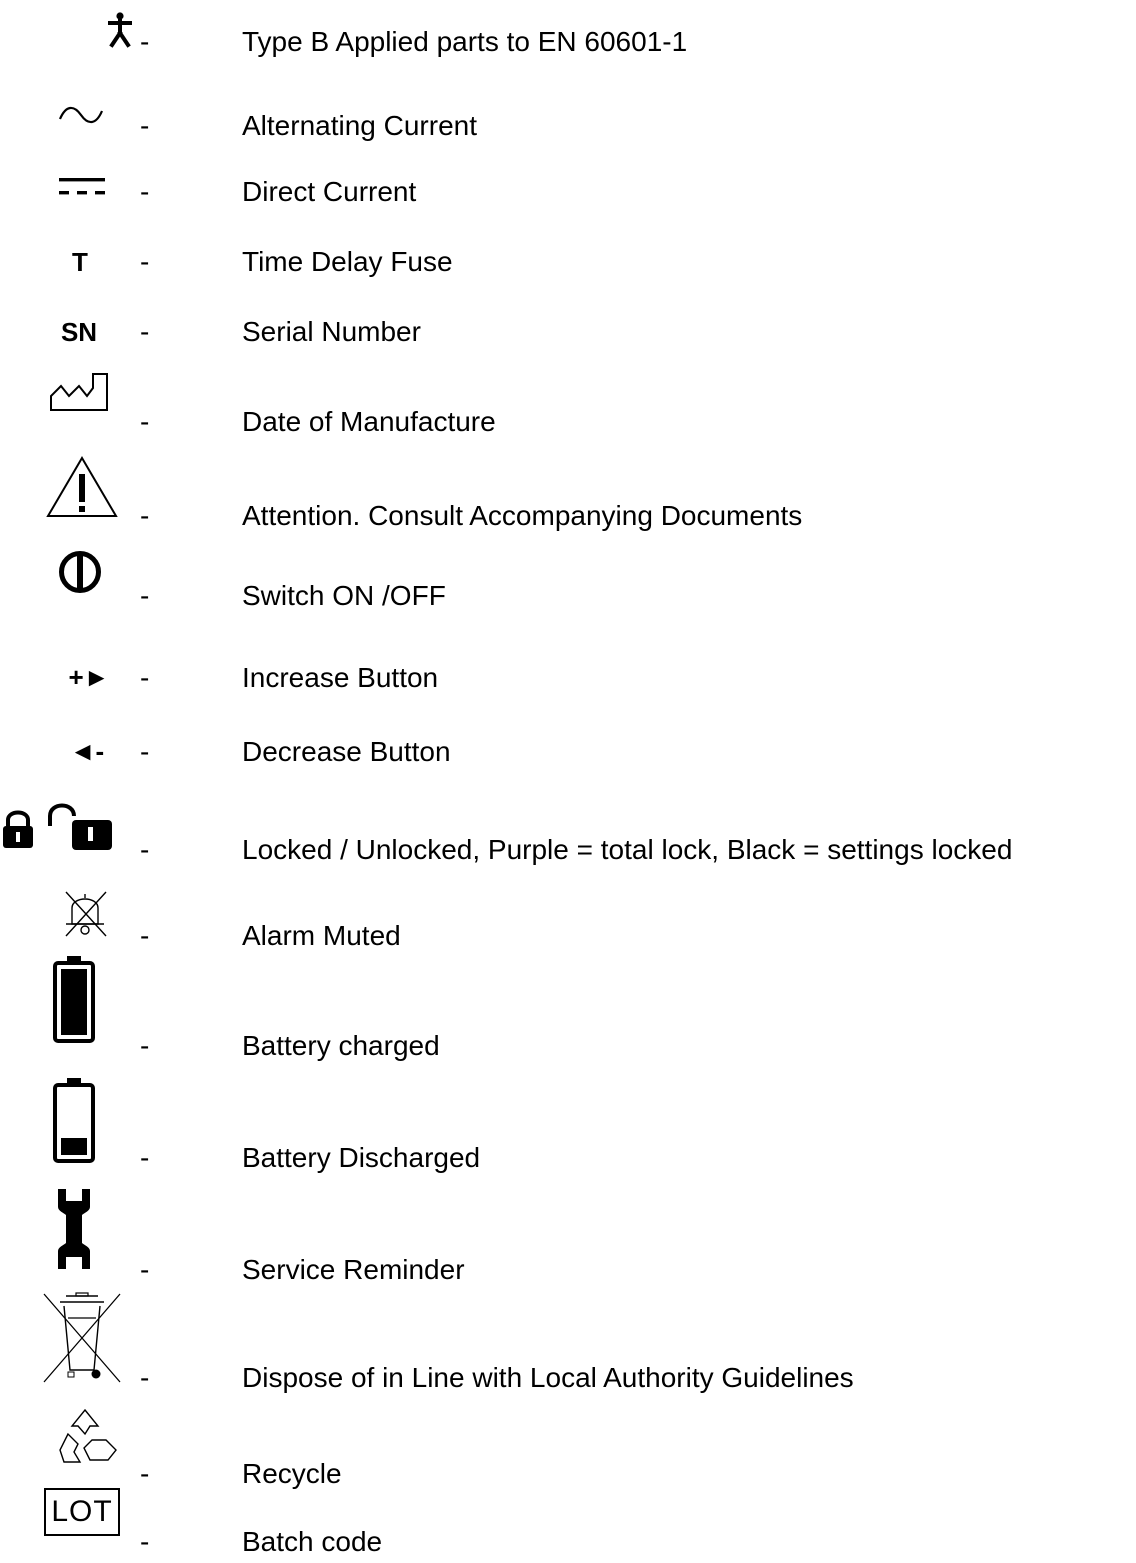 This screenshot has width=1136, height=1563. I want to click on symbol-text: ◄-, so click(87, 751).